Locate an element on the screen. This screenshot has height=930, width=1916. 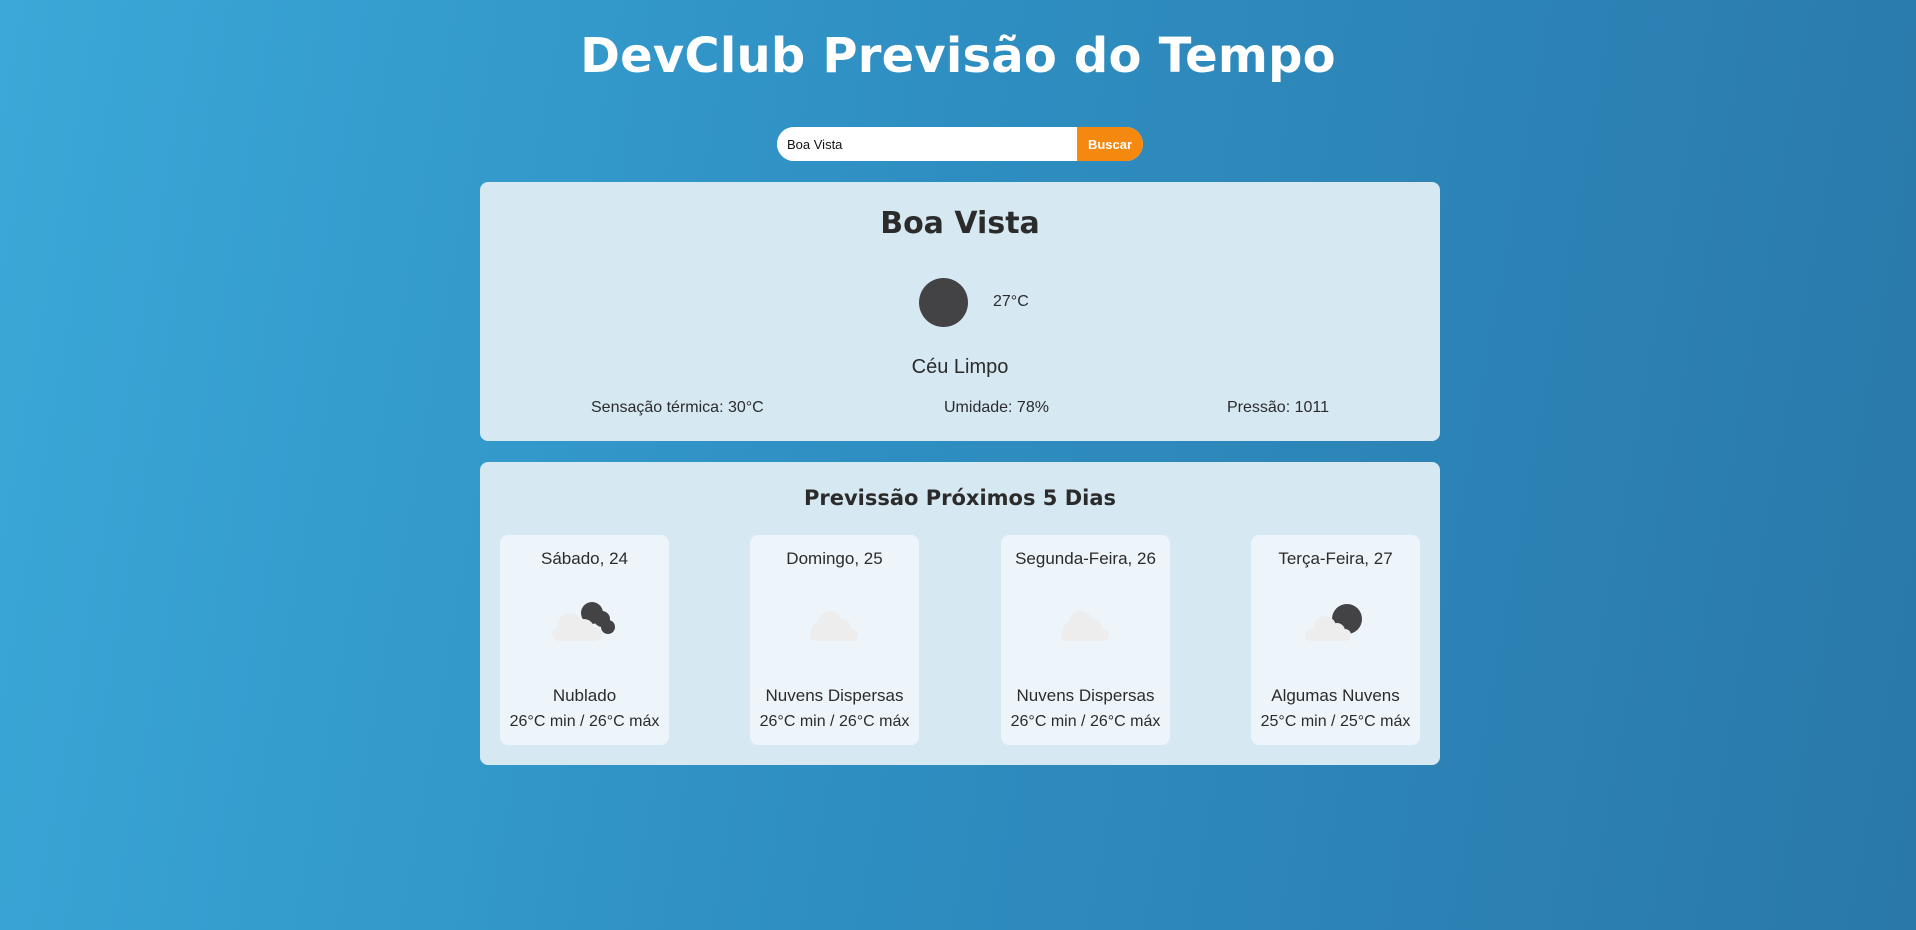
forecast-day-description: Nublado is located at coordinates (584, 695).